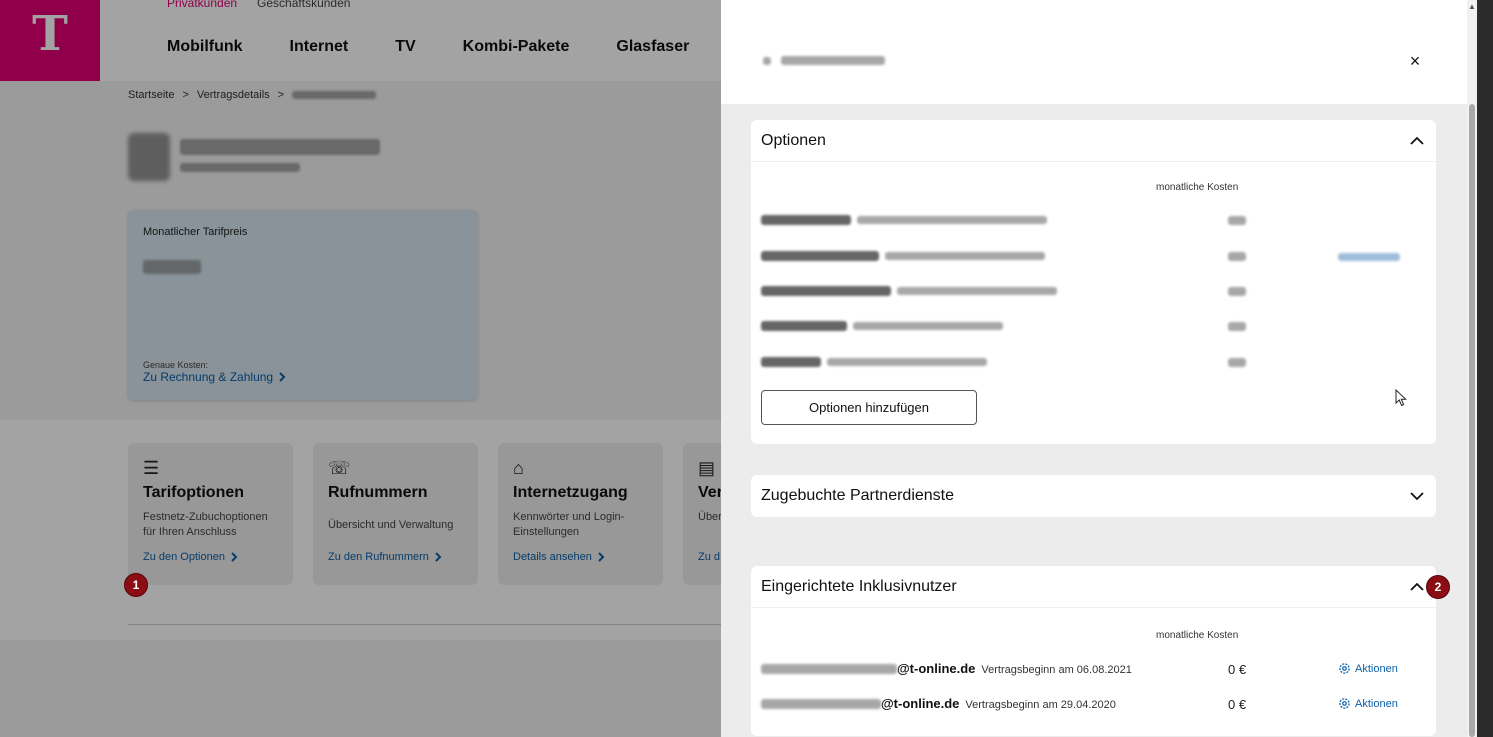  What do you see at coordinates (1472, 420) in the screenshot?
I see `scrollbar-thumb` at bounding box center [1472, 420].